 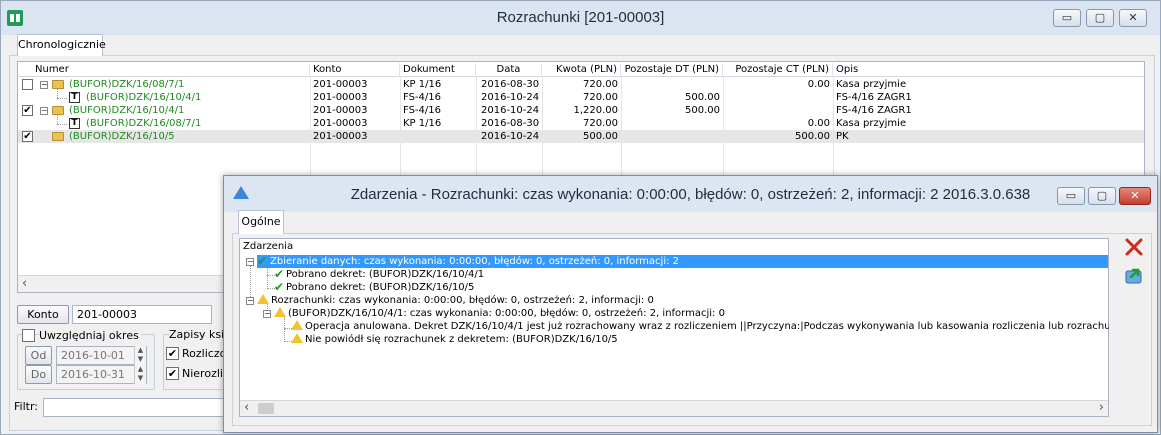 I want to click on title-bar: Rozrachunki [201-00003] ▭ ▢ ✕, so click(x=580, y=18).